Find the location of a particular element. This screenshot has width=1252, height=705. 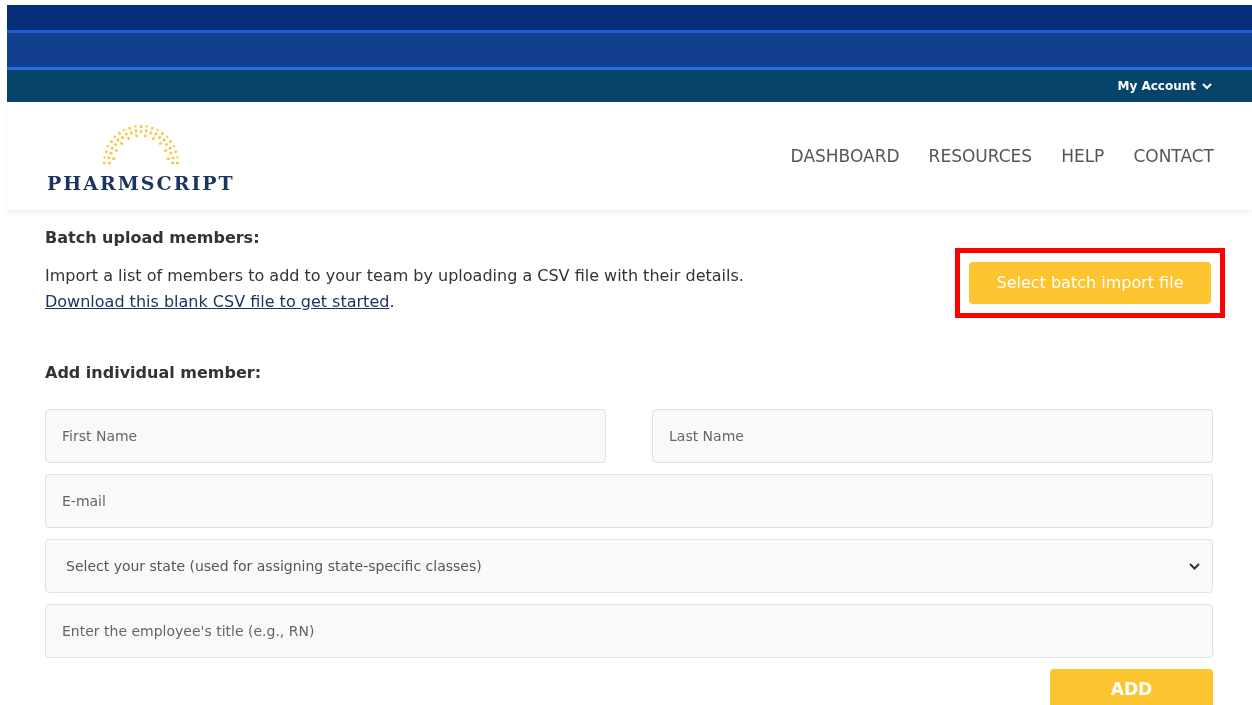

input-field: First Name is located at coordinates (325, 436).